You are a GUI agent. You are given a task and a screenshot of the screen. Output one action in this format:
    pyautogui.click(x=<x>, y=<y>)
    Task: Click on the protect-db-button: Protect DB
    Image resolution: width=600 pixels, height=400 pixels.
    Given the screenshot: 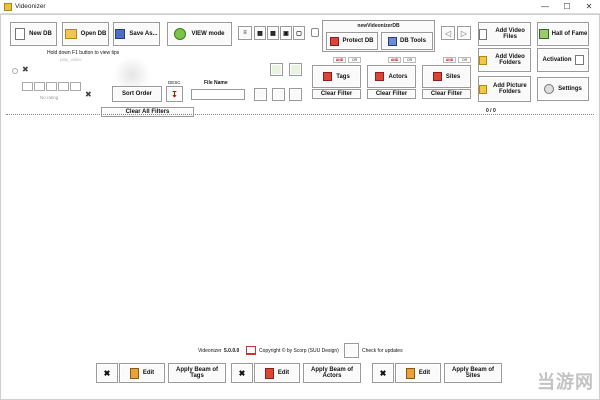 What is the action you would take?
    pyautogui.click(x=352, y=41)
    